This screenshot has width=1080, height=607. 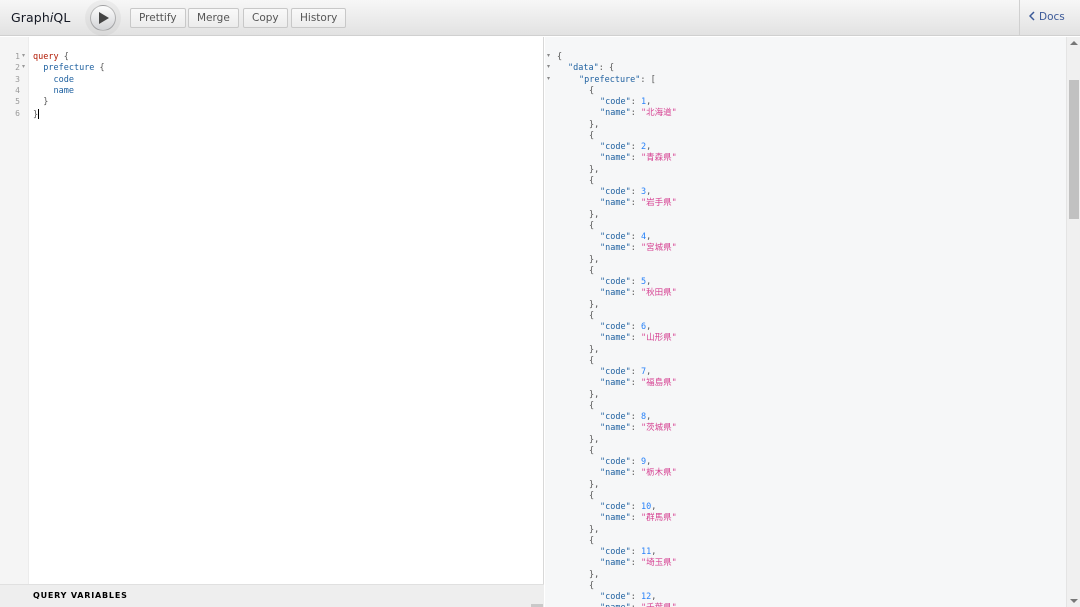 I want to click on line-number-gutter: 1 2 3 4 5 6 ▾ ▾, so click(x=14, y=310).